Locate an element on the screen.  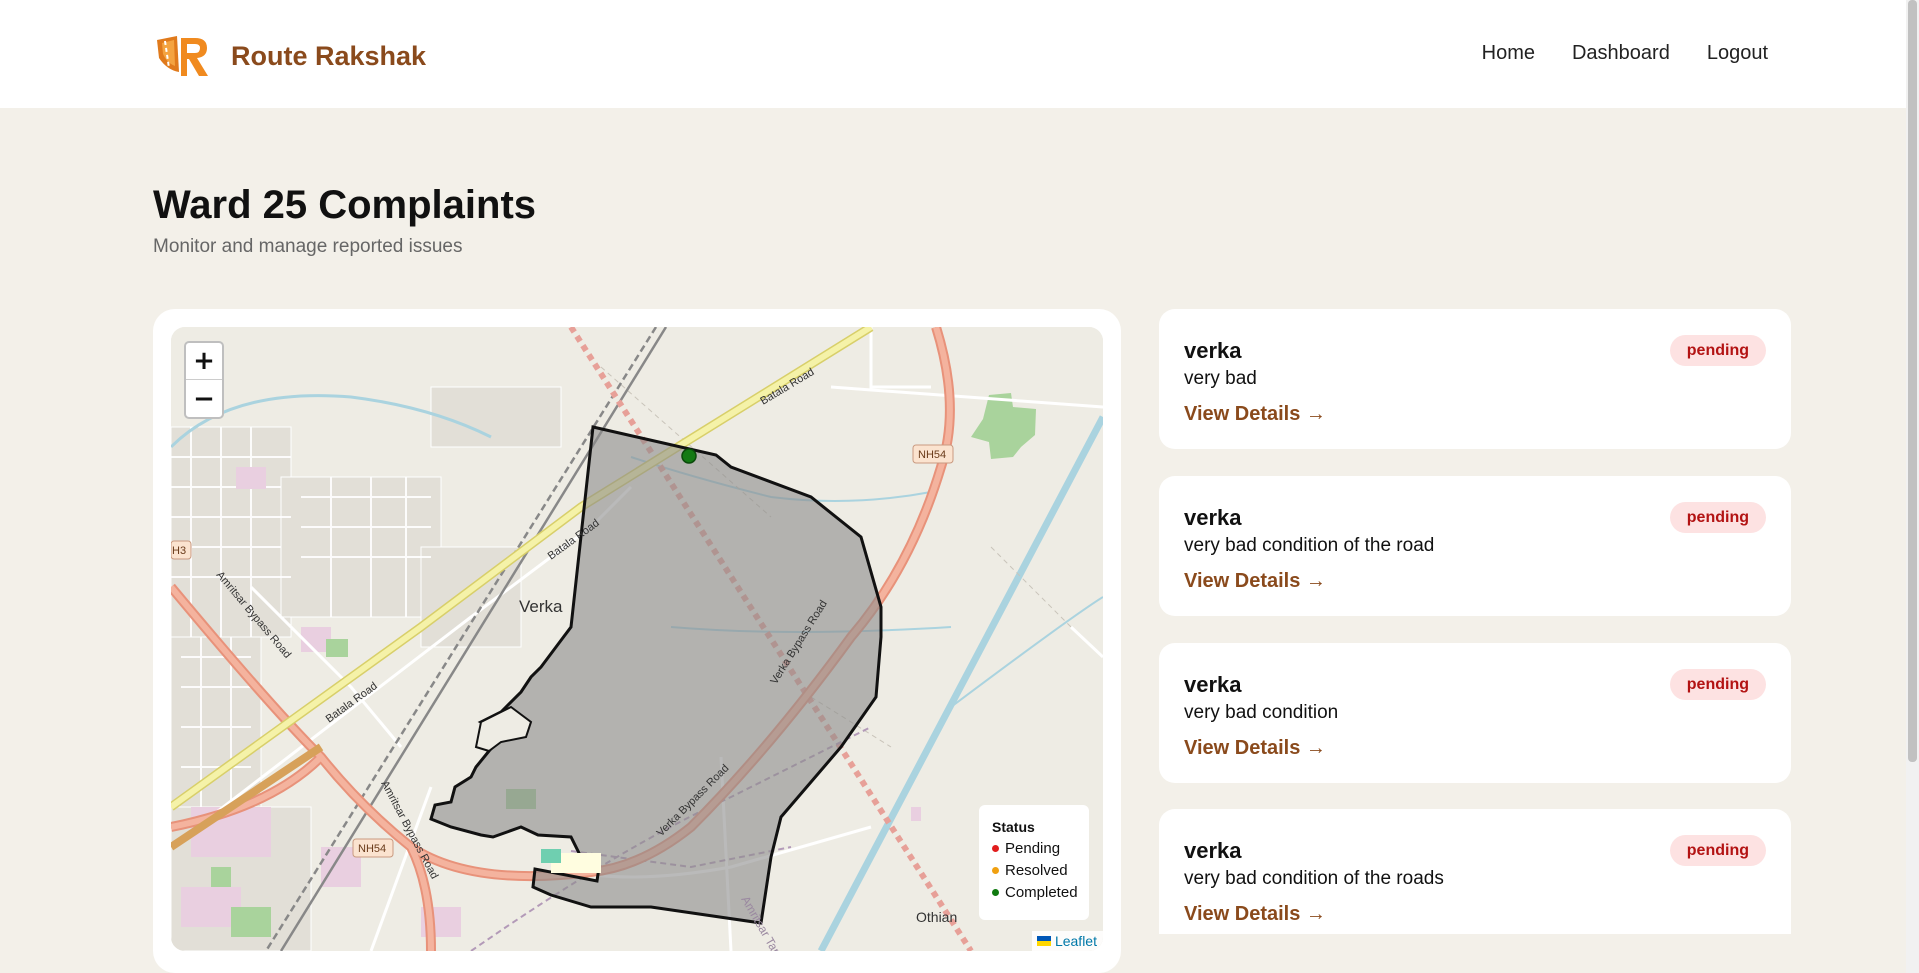
complaint-description: very bad condition of the road is located at coordinates (1309, 545).